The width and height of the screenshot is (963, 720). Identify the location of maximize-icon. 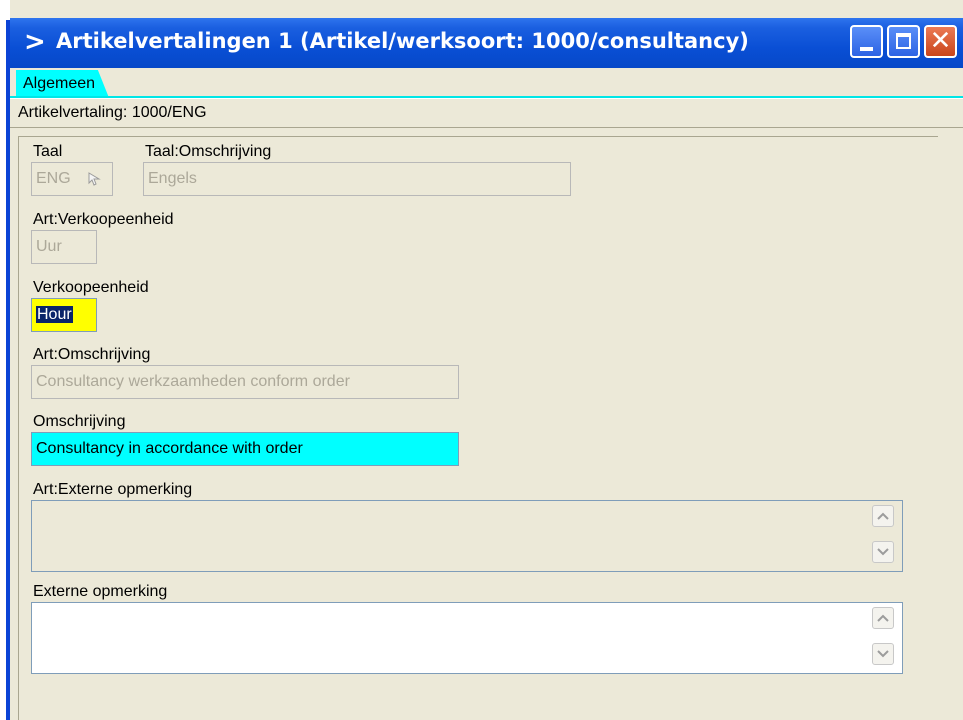
(903, 41).